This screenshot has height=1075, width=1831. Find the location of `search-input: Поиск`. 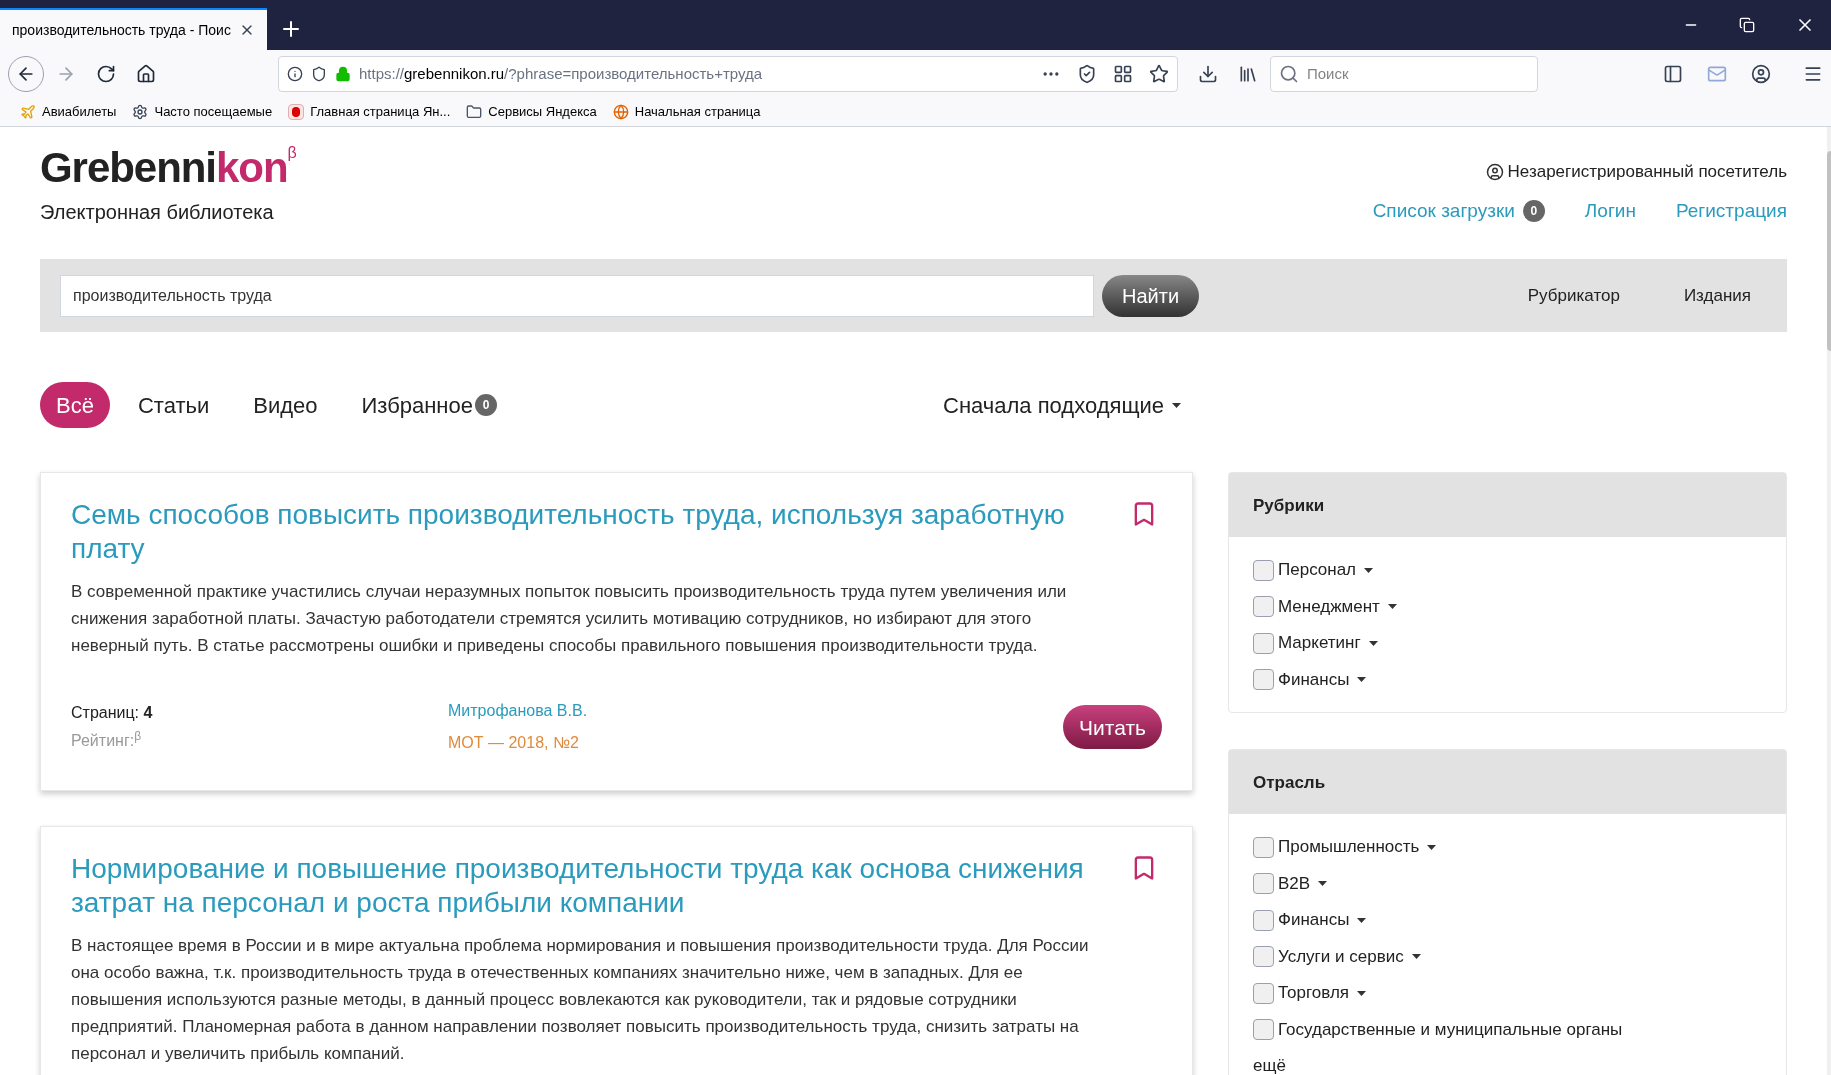

search-input: Поиск is located at coordinates (1407, 74).